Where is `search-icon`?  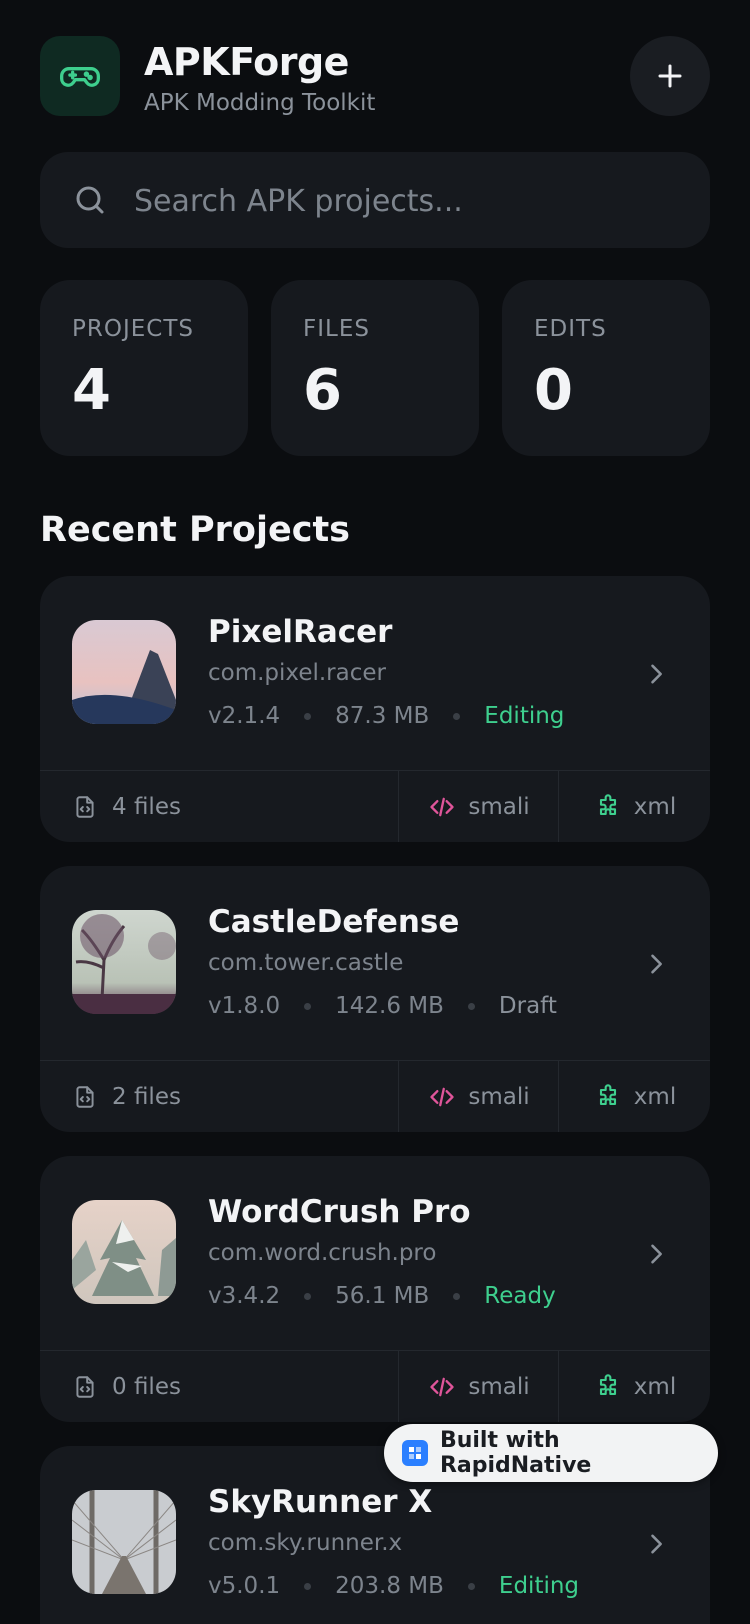 search-icon is located at coordinates (90, 200).